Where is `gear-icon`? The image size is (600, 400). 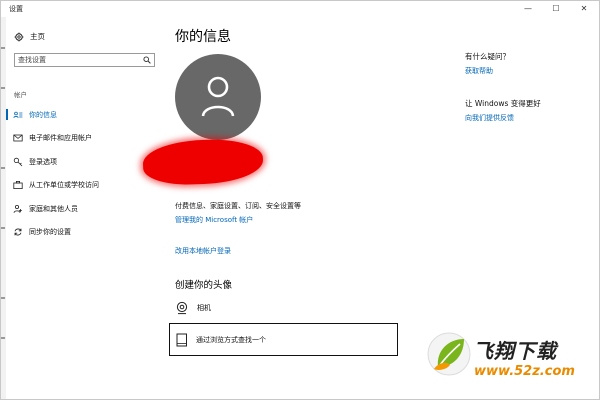 gear-icon is located at coordinates (19, 36).